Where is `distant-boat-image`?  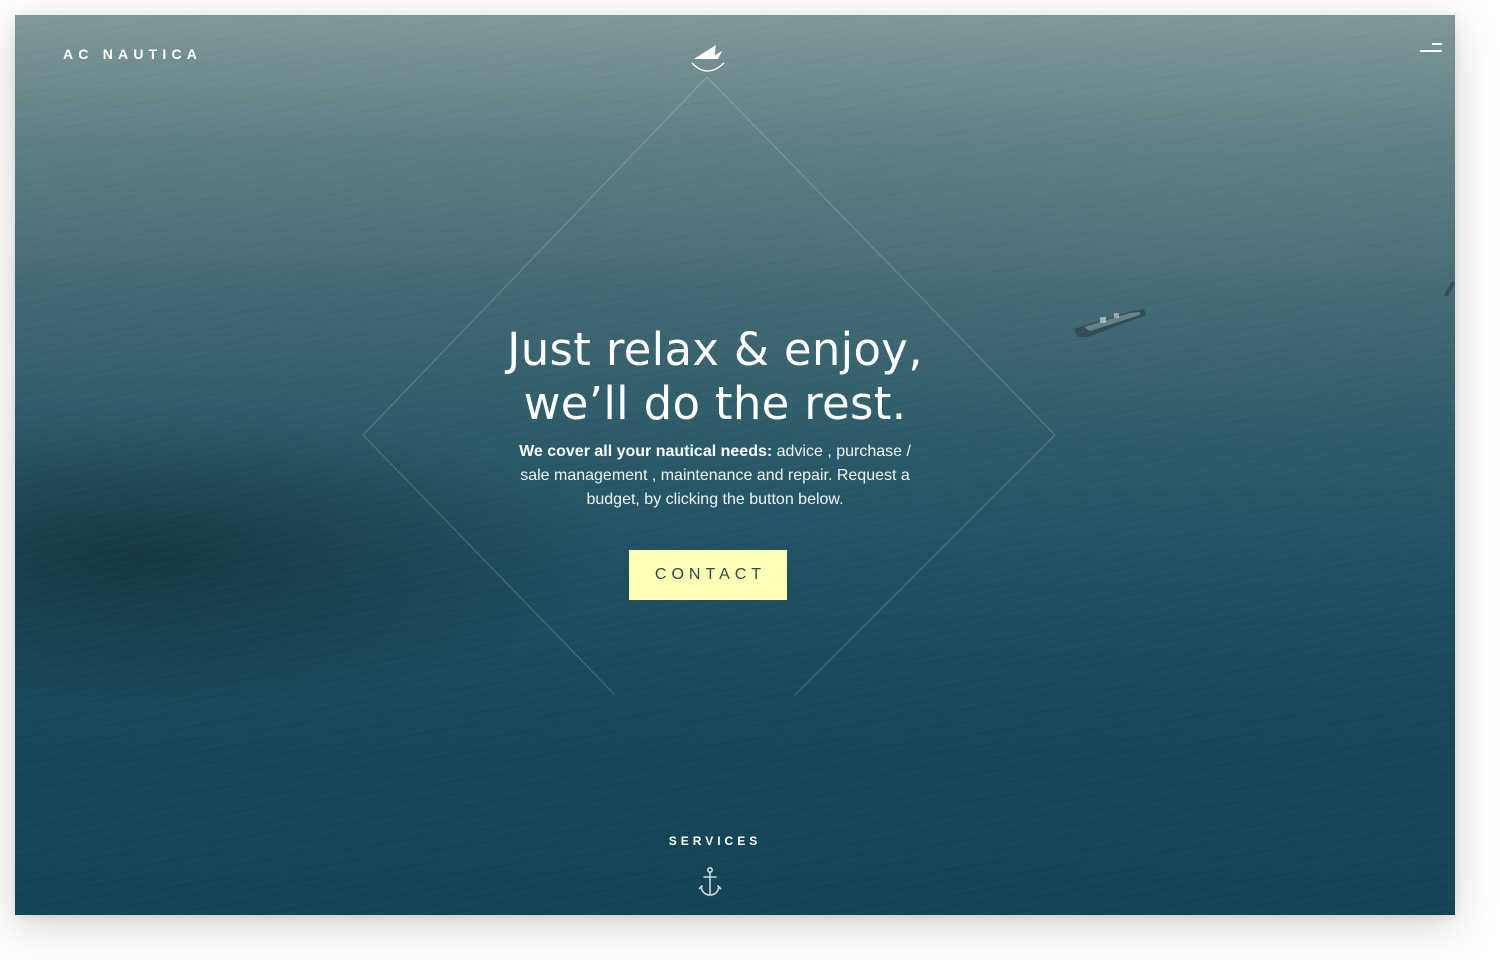 distant-boat-image is located at coordinates (1449, 289).